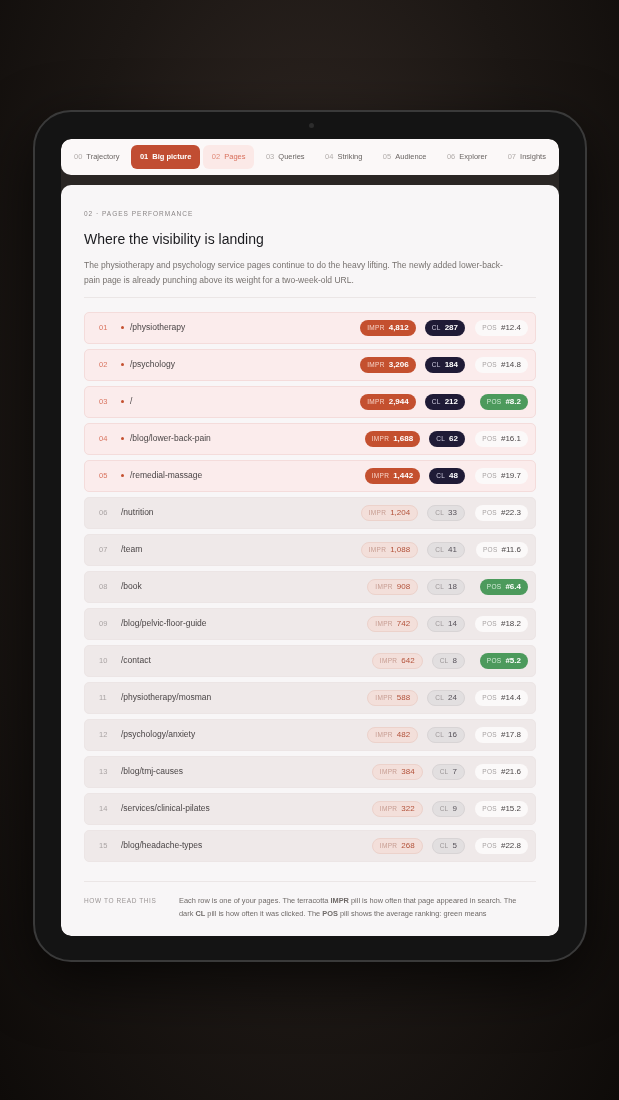 The image size is (619, 1100). What do you see at coordinates (162, 846) in the screenshot?
I see `page-path: /blog/headache-types` at bounding box center [162, 846].